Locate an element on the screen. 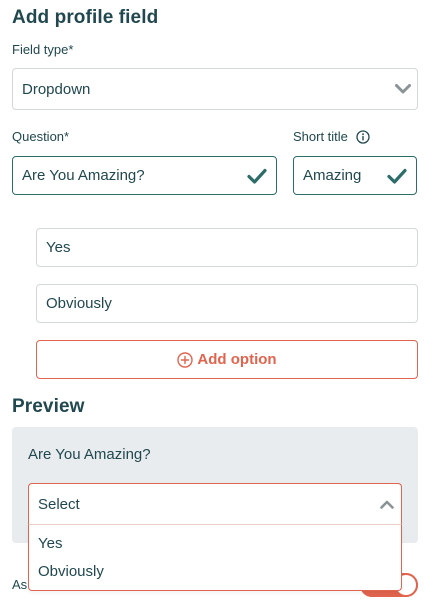 This screenshot has width=433, height=616. short-title-input: Amazing is located at coordinates (355, 175).